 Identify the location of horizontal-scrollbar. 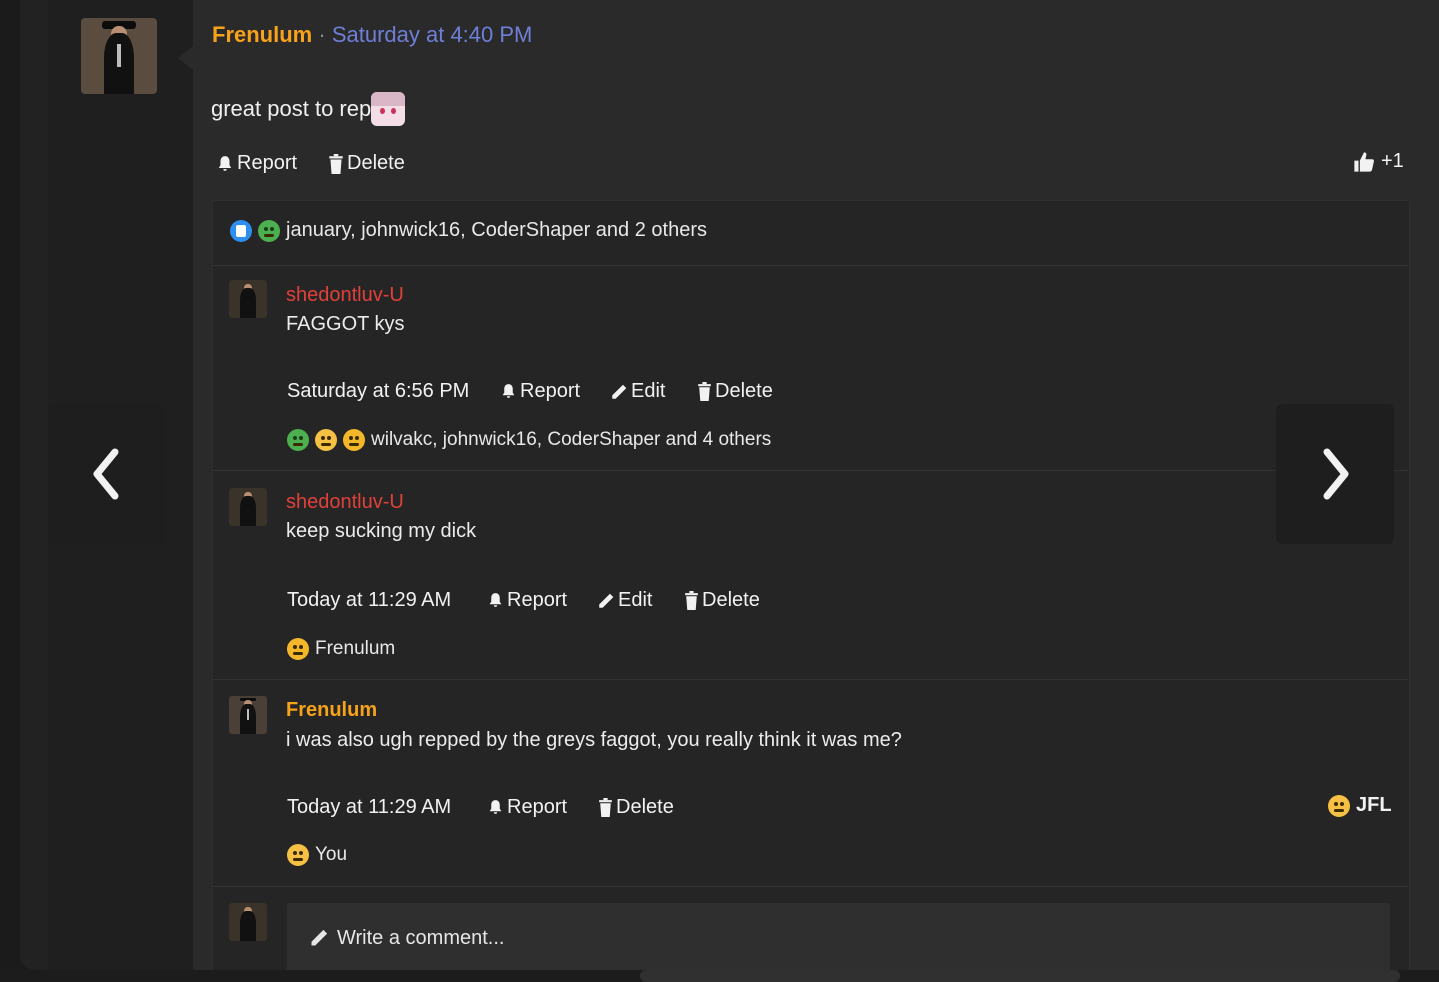
(1020, 976).